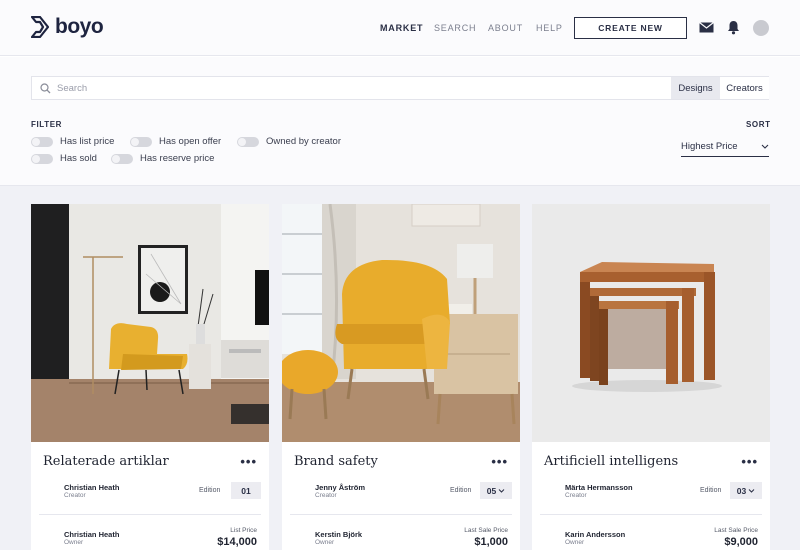 This screenshot has width=800, height=550. I want to click on mail-icon, so click(706, 27).